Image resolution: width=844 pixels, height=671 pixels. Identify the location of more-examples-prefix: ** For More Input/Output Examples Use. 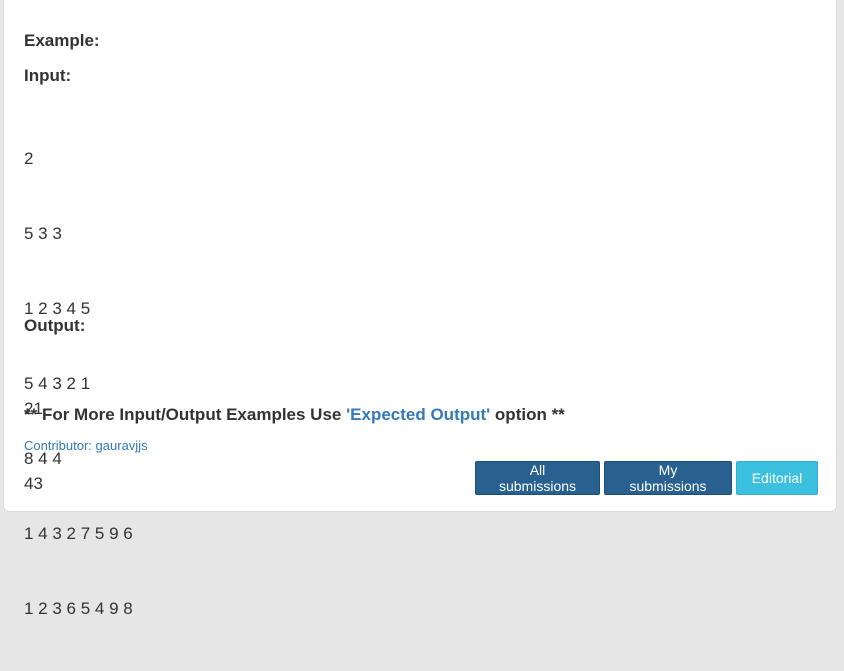
(185, 414).